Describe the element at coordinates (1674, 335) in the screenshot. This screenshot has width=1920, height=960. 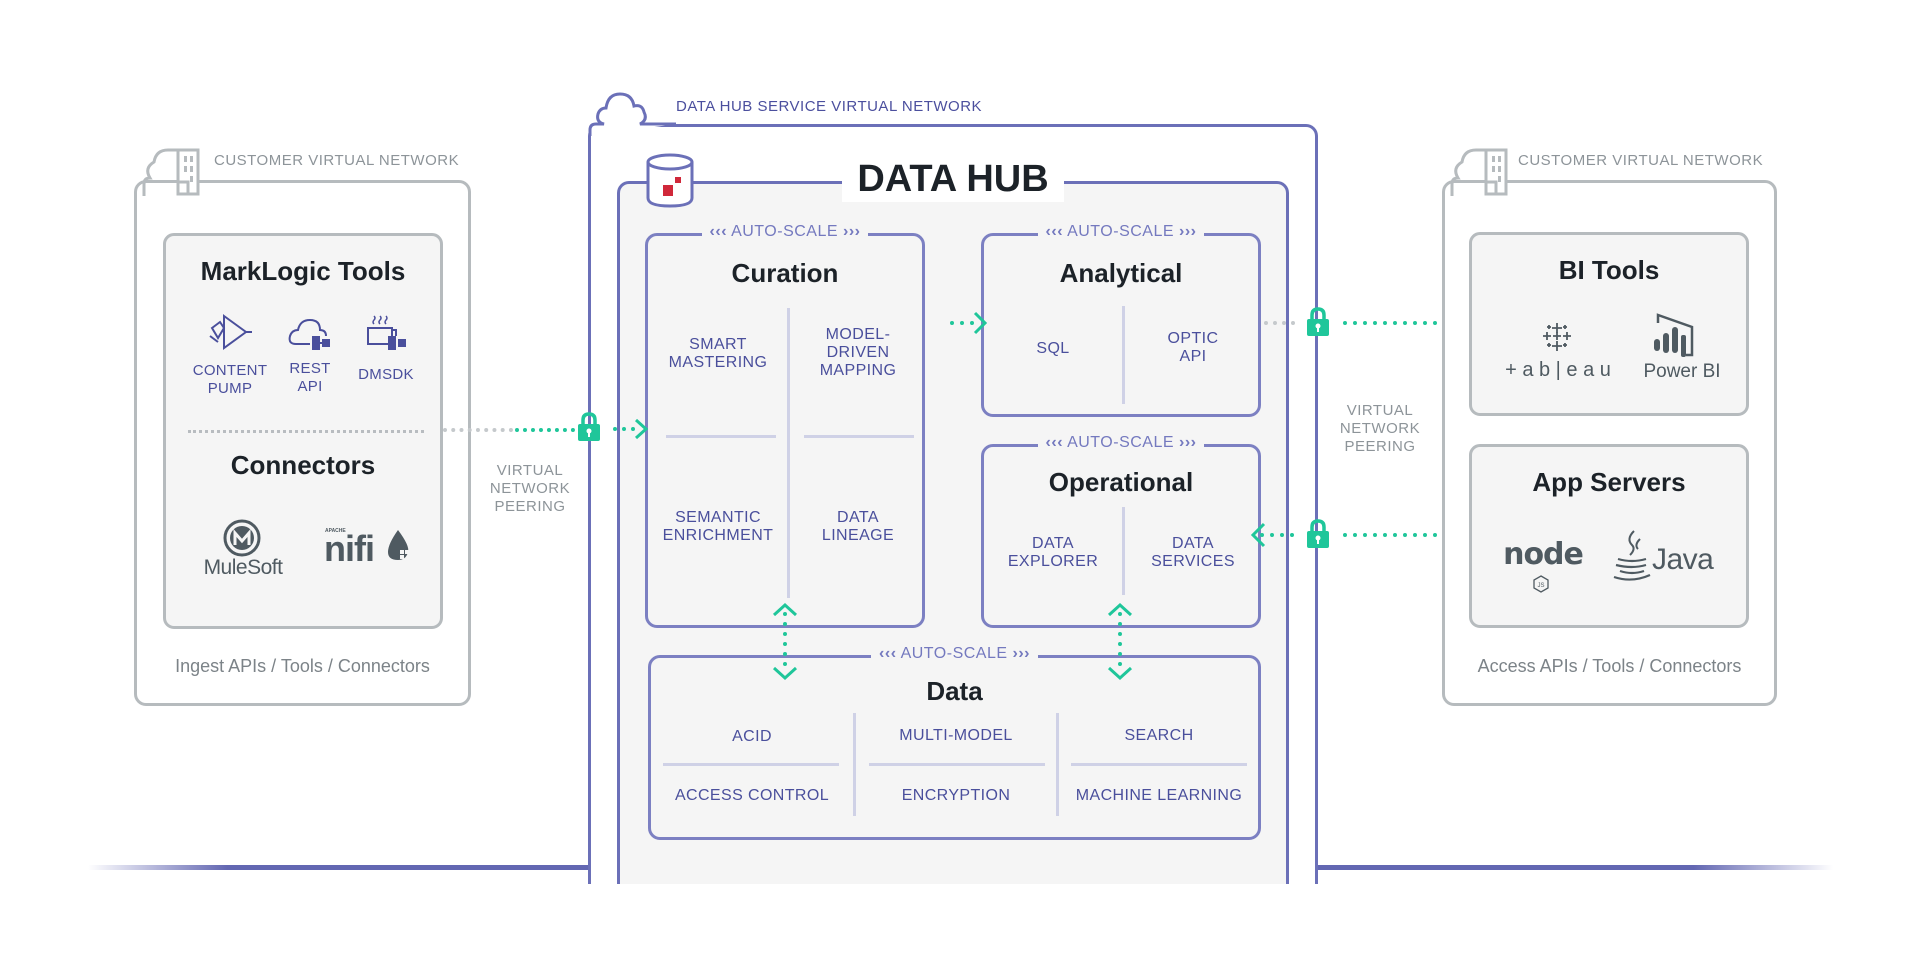
I see `power-bi-logo-icon` at that location.